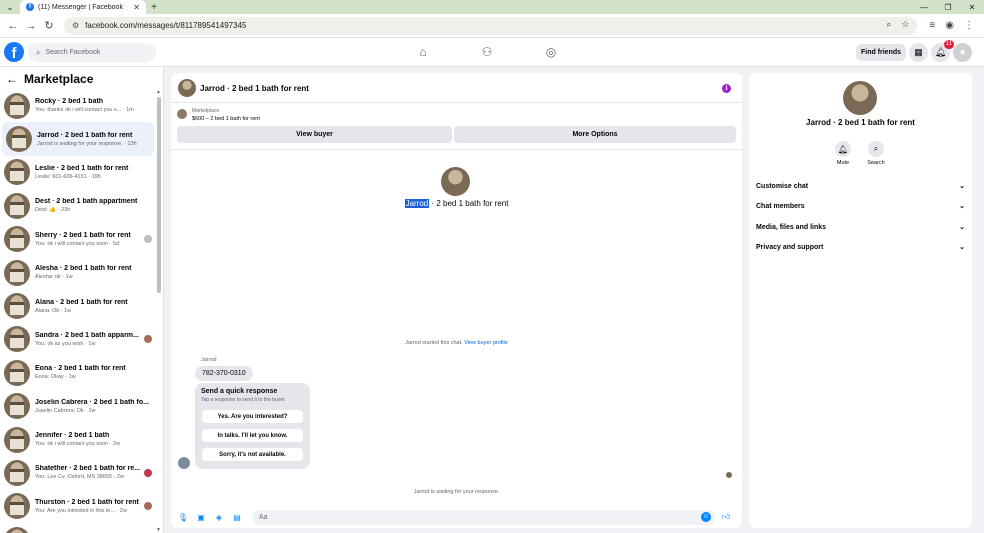 This screenshot has height=533, width=984. I want to click on site-info-icon: ⚙, so click(75, 25).